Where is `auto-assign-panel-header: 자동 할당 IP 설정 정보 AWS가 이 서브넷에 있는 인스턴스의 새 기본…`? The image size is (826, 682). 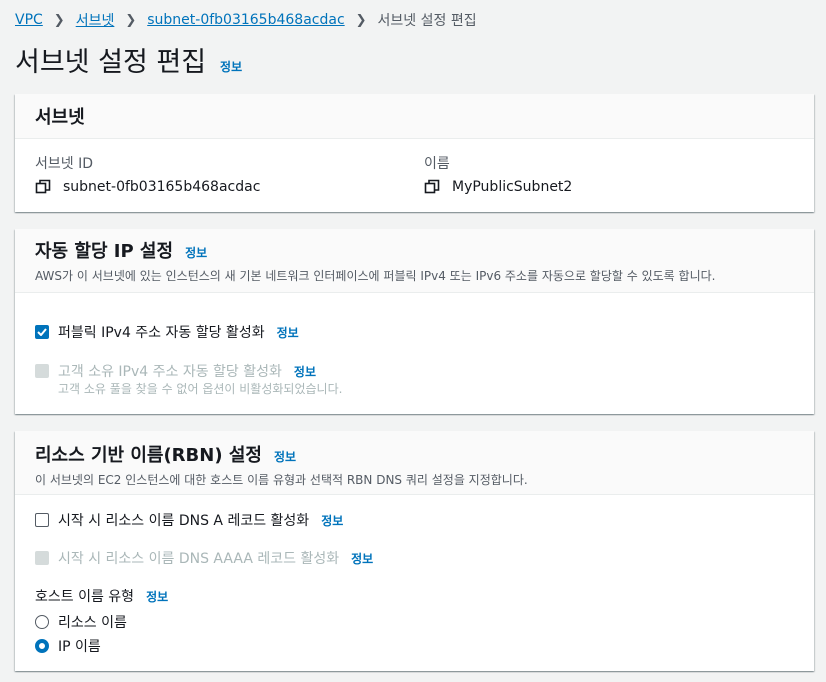
auto-assign-panel-header: 자동 할당 IP 설정 정보 AWS가 이 서브넷에 있는 인스턴스의 새 기본… is located at coordinates (414, 261).